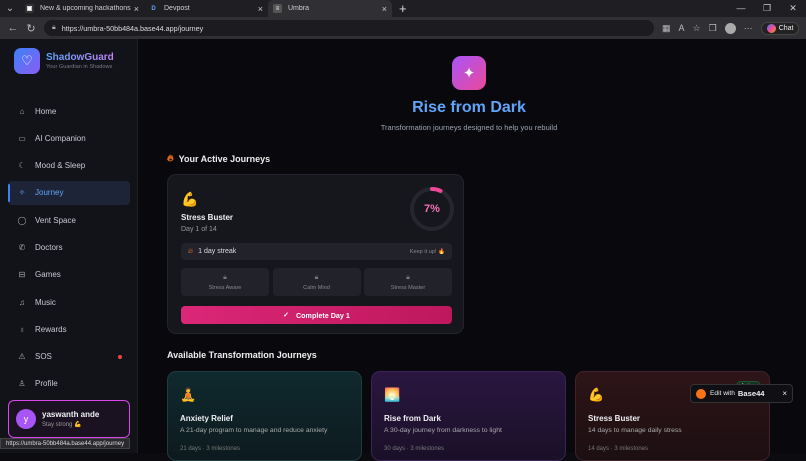 Image resolution: width=806 pixels, height=461 pixels. What do you see at coordinates (408, 282) in the screenshot?
I see `milestone-card: 🔒︎ Stress Master` at bounding box center [408, 282].